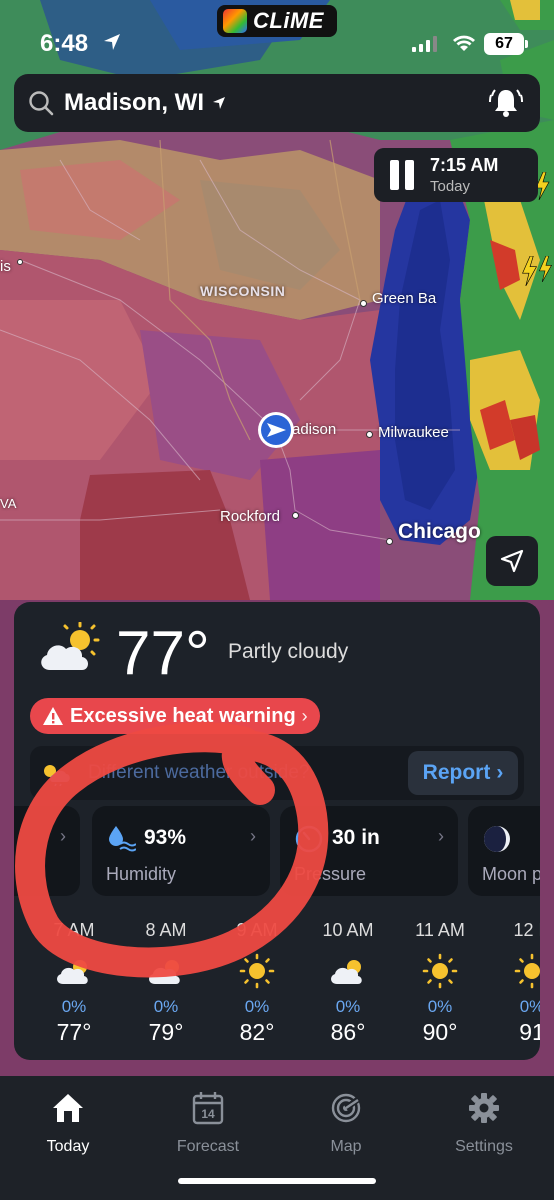 This screenshot has width=554, height=1200. Describe the element at coordinates (484, 1146) in the screenshot. I see `tab-label: Settings` at that location.